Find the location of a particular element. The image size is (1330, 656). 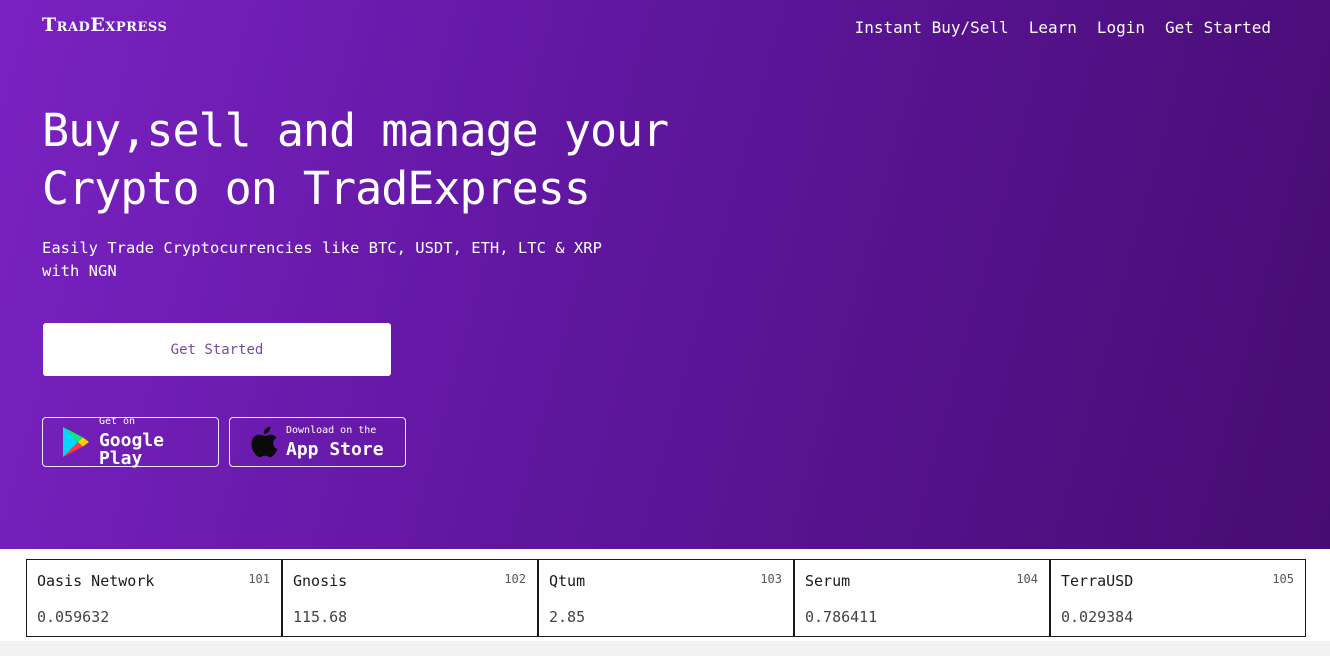

app-store-small-label: Download on the is located at coordinates (331, 430).